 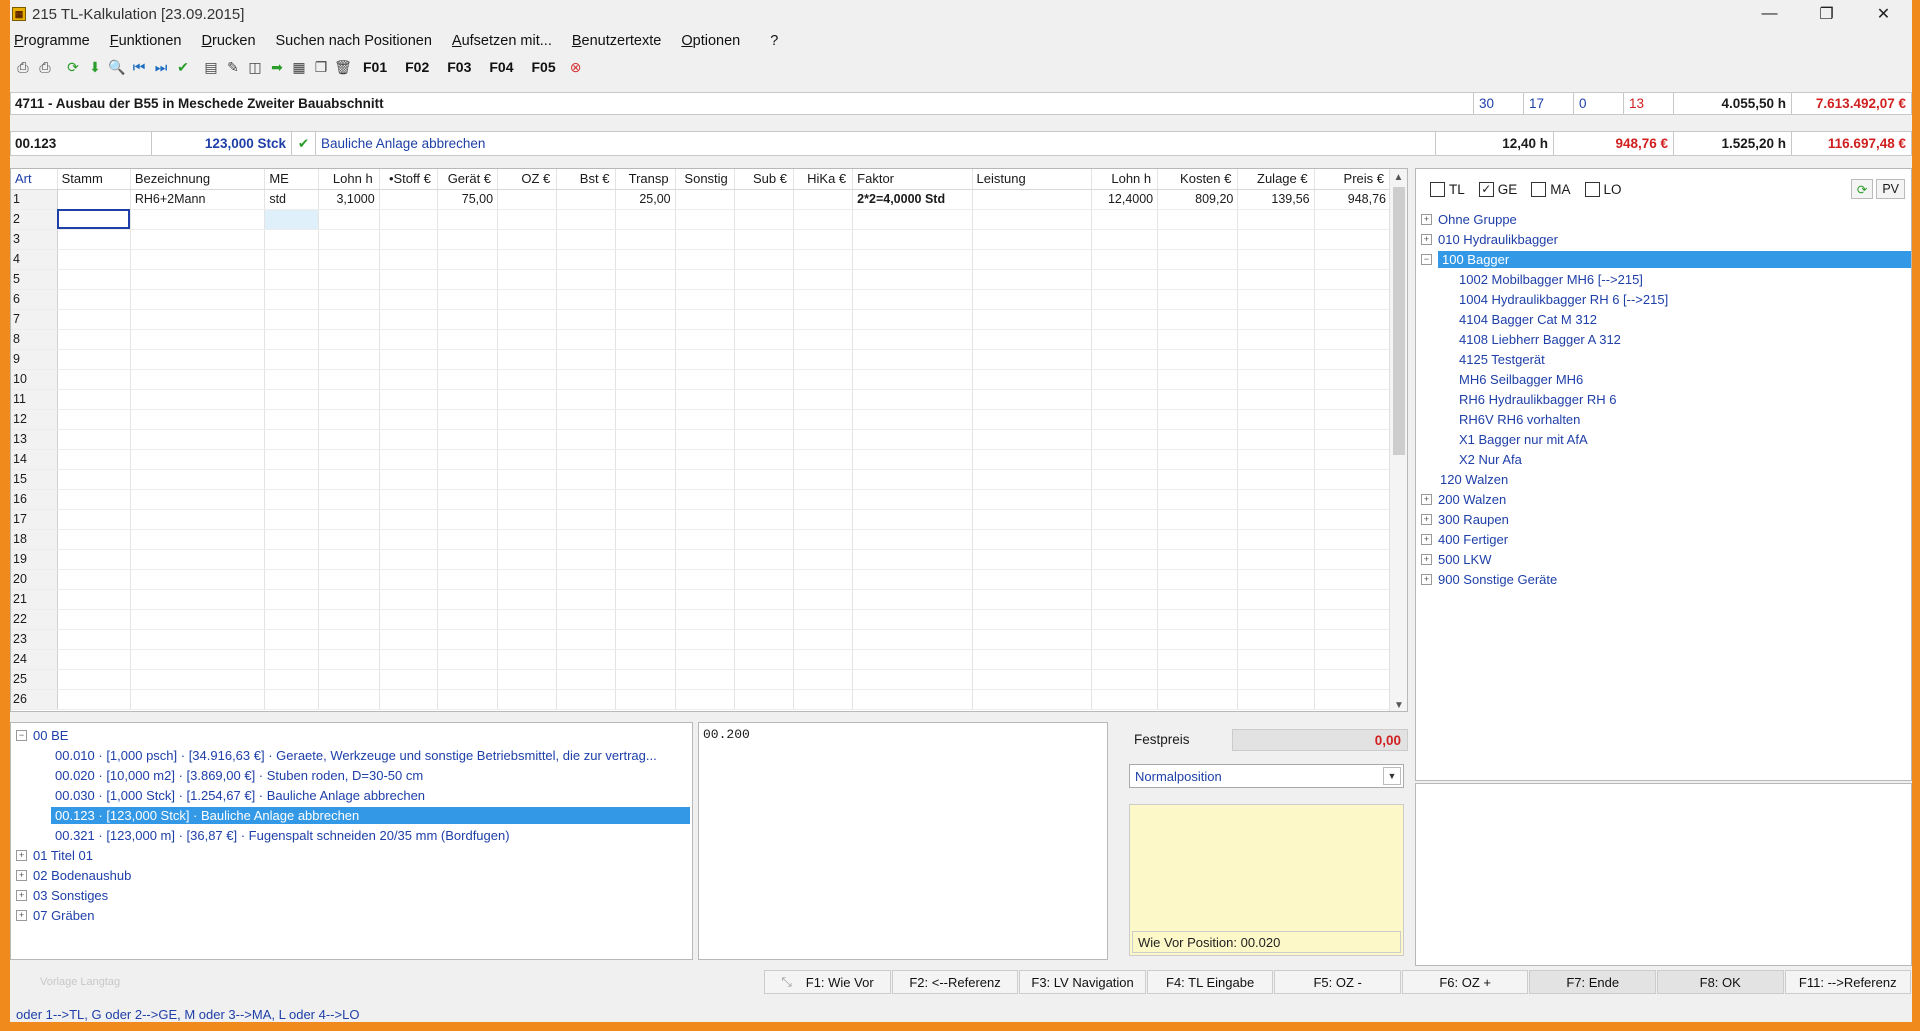 I want to click on col-oz: OZ €, so click(x=527, y=179).